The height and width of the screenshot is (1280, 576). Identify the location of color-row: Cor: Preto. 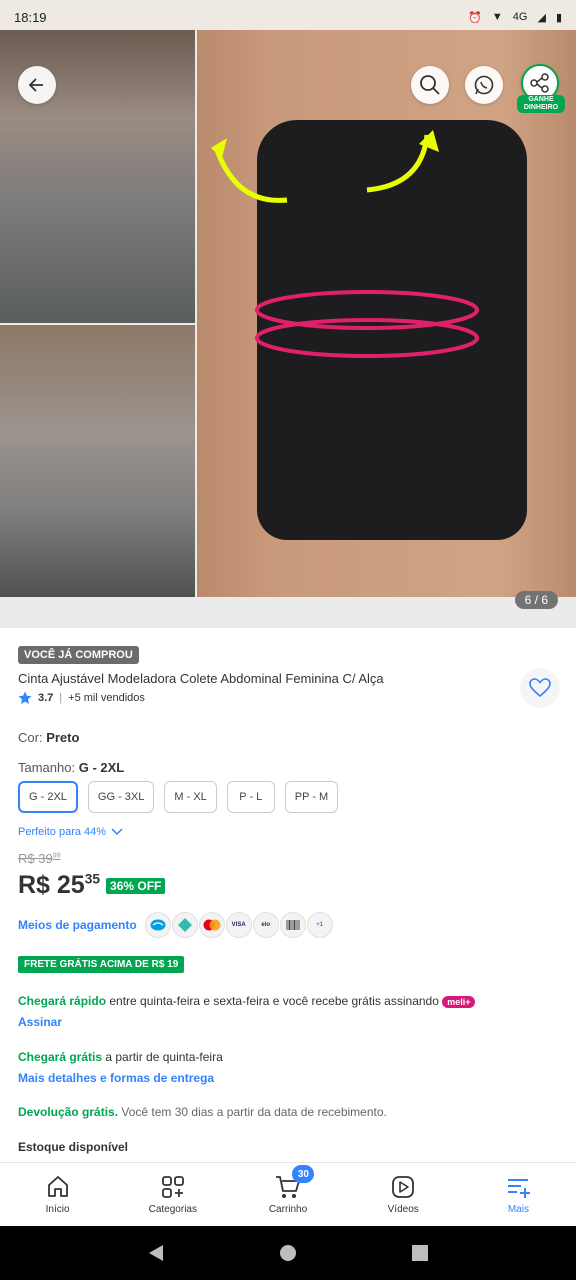
(48, 737).